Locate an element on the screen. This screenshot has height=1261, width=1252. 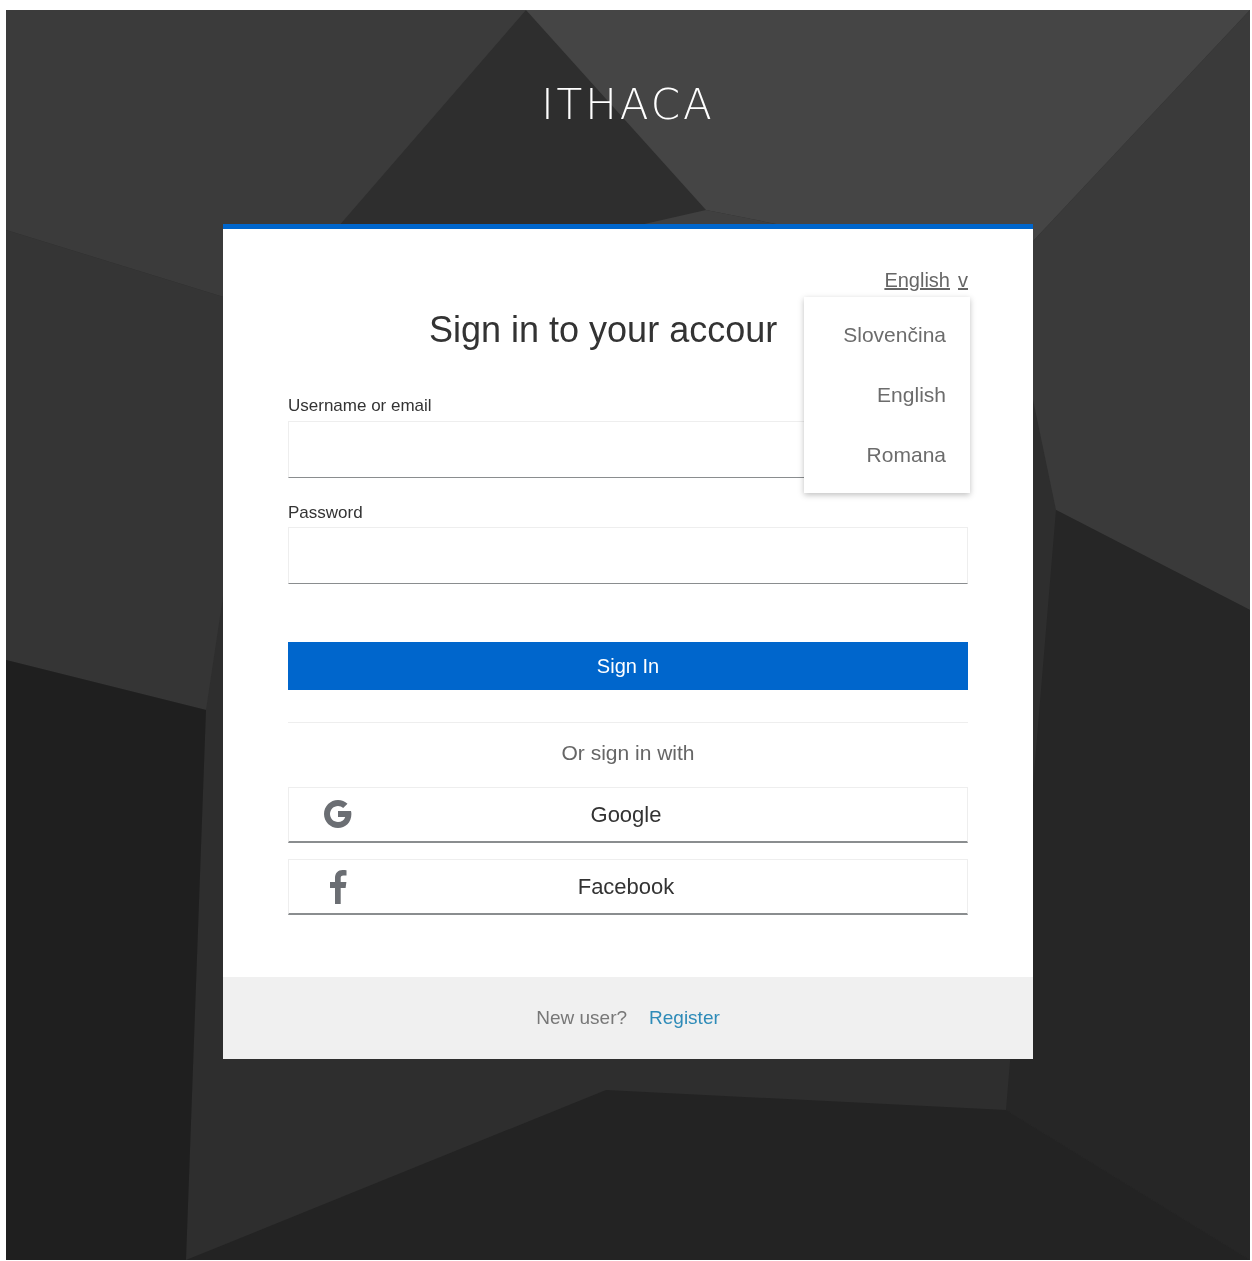
language-option: English is located at coordinates (911, 395).